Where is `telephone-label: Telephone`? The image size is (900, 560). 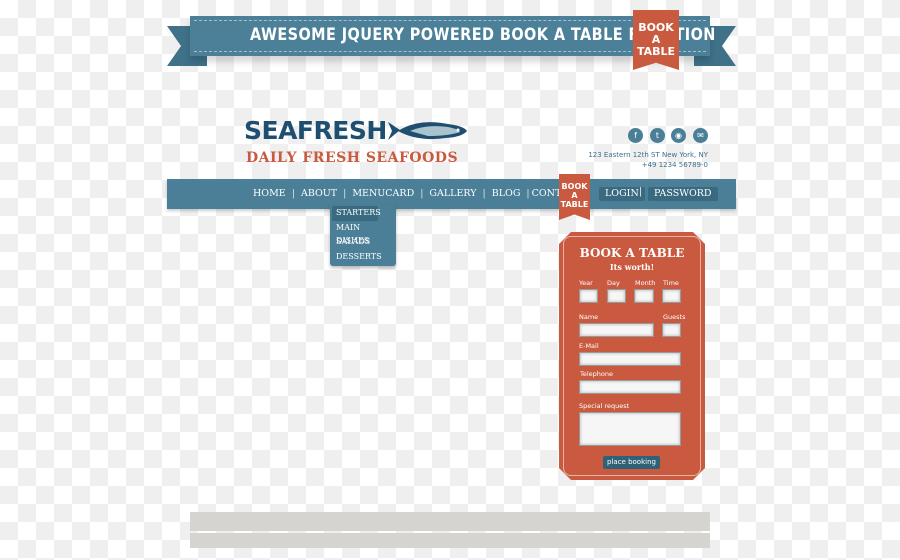
telephone-label: Telephone is located at coordinates (597, 374).